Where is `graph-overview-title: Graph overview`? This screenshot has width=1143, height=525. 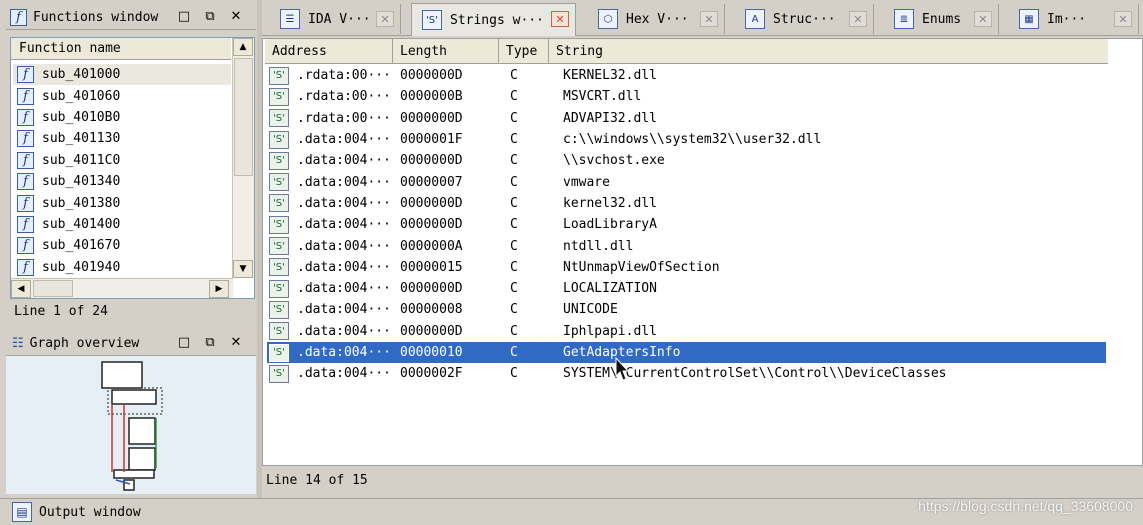 graph-overview-title: Graph overview is located at coordinates (84, 343).